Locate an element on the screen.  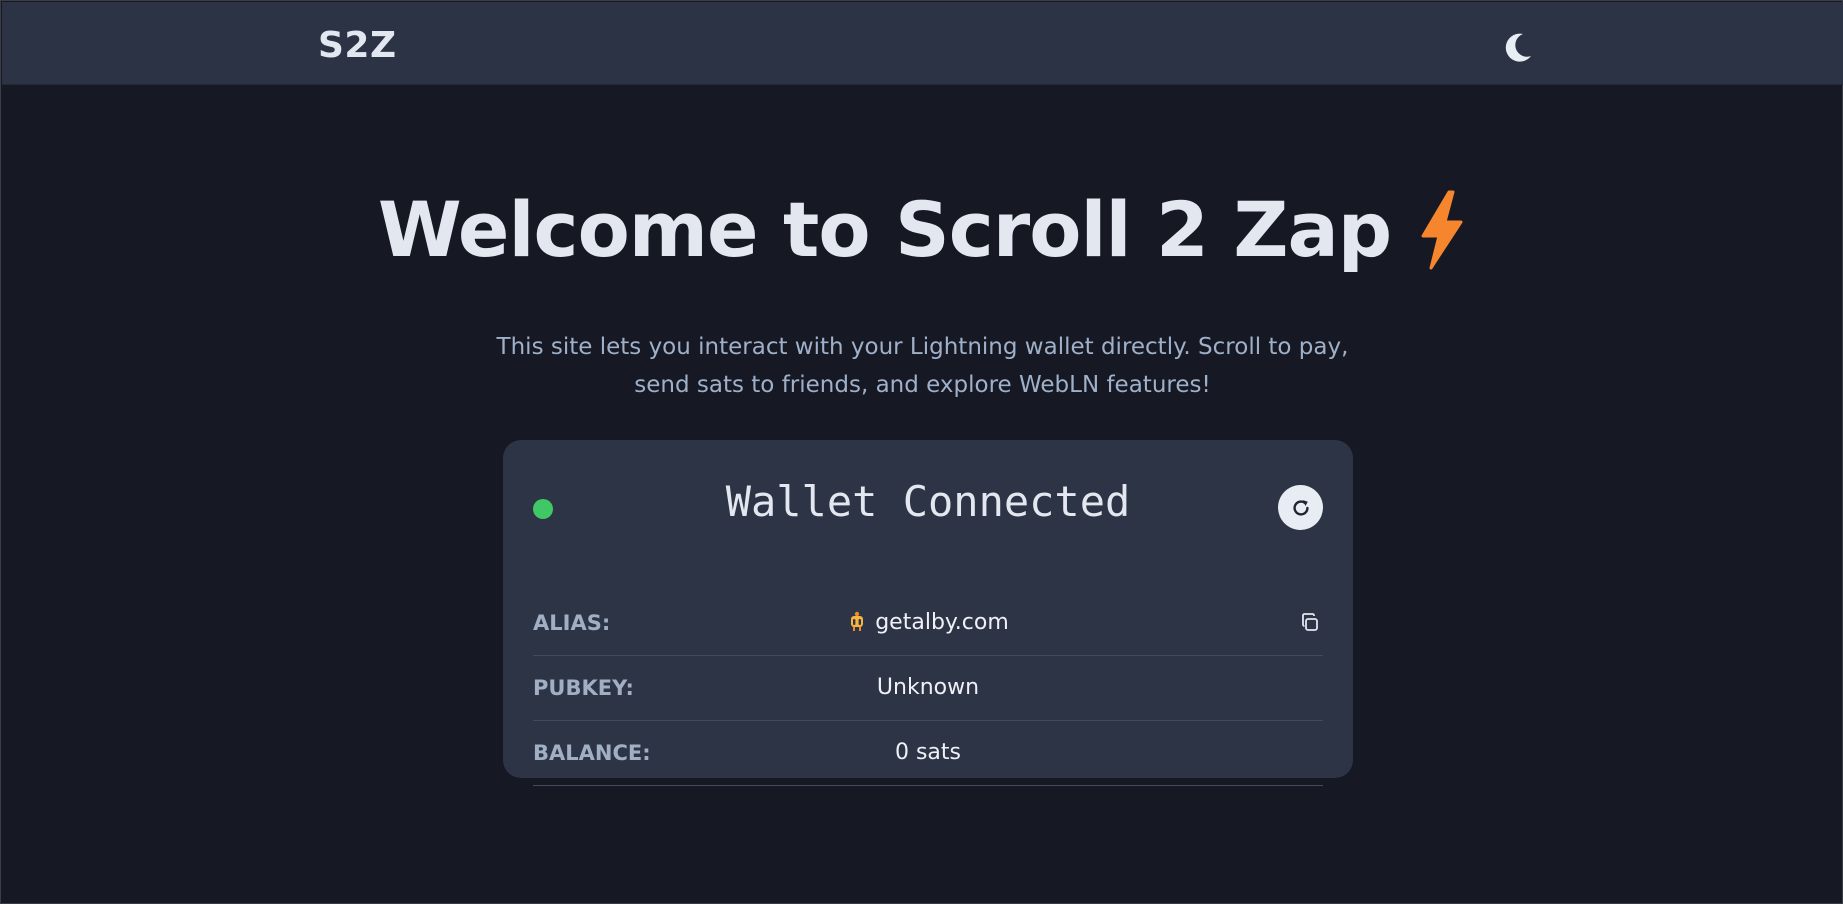
page-title: Welcome to Scroll 2 Zap is located at coordinates (922, 230).